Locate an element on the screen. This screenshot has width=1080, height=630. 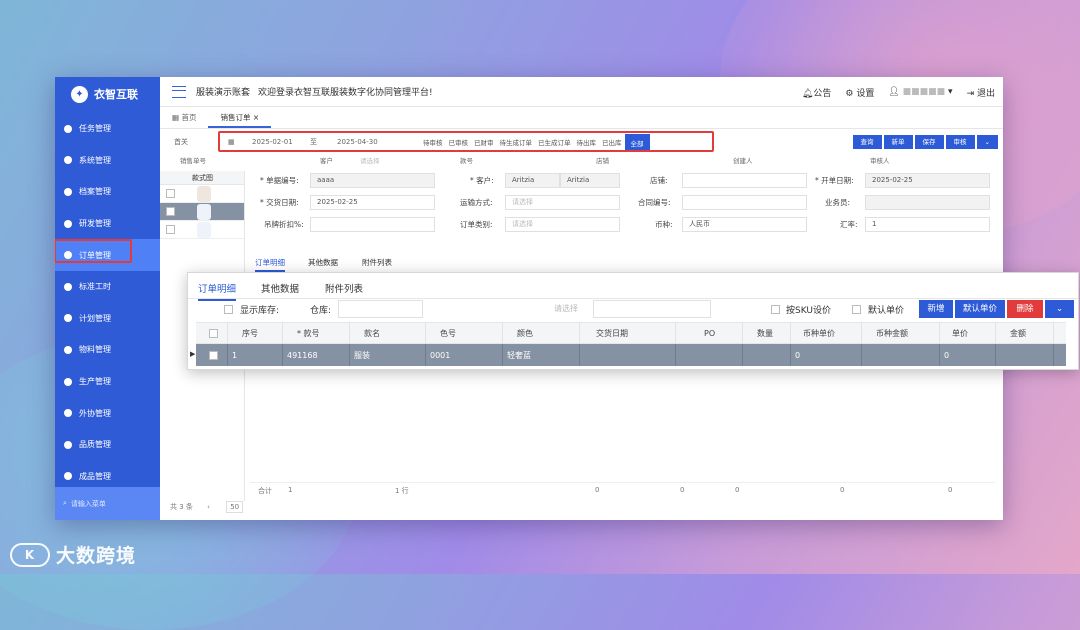
overlay-tab-attachments: 附件列表 is located at coordinates (344, 288).